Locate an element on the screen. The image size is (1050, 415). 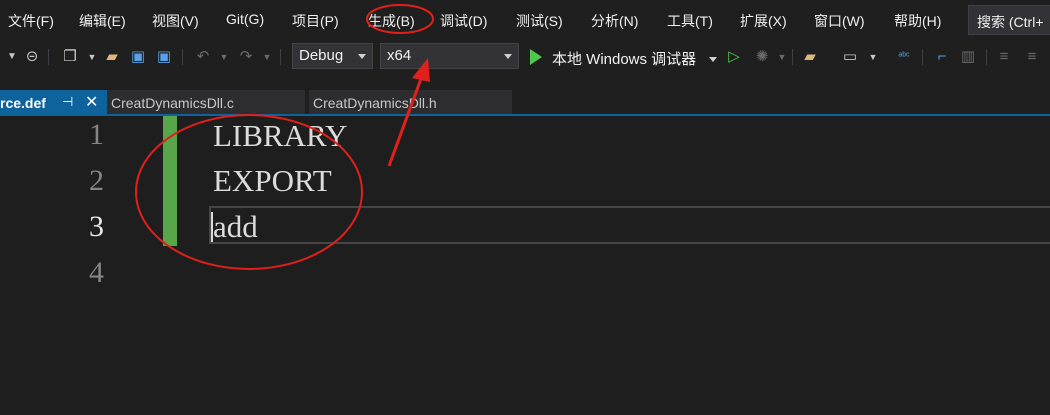
start-debugging-icon is located at coordinates (536, 57).